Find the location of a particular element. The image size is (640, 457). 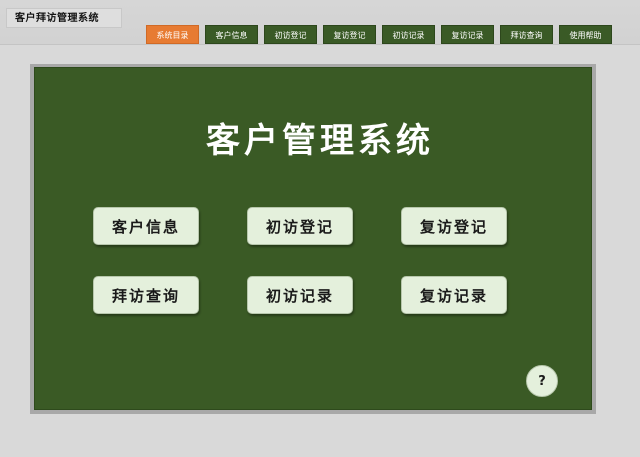

visit-query-button: 拜访查询 is located at coordinates (146, 295).